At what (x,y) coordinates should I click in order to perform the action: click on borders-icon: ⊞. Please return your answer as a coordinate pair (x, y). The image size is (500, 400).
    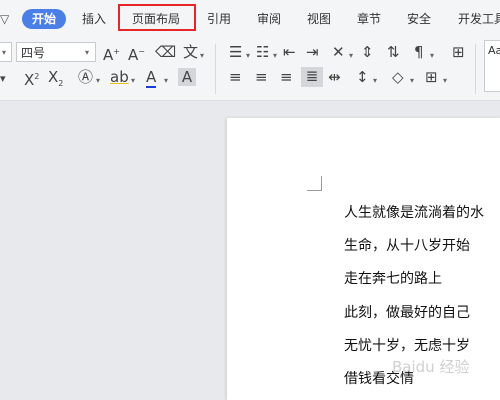
    Looking at the image, I should click on (431, 77).